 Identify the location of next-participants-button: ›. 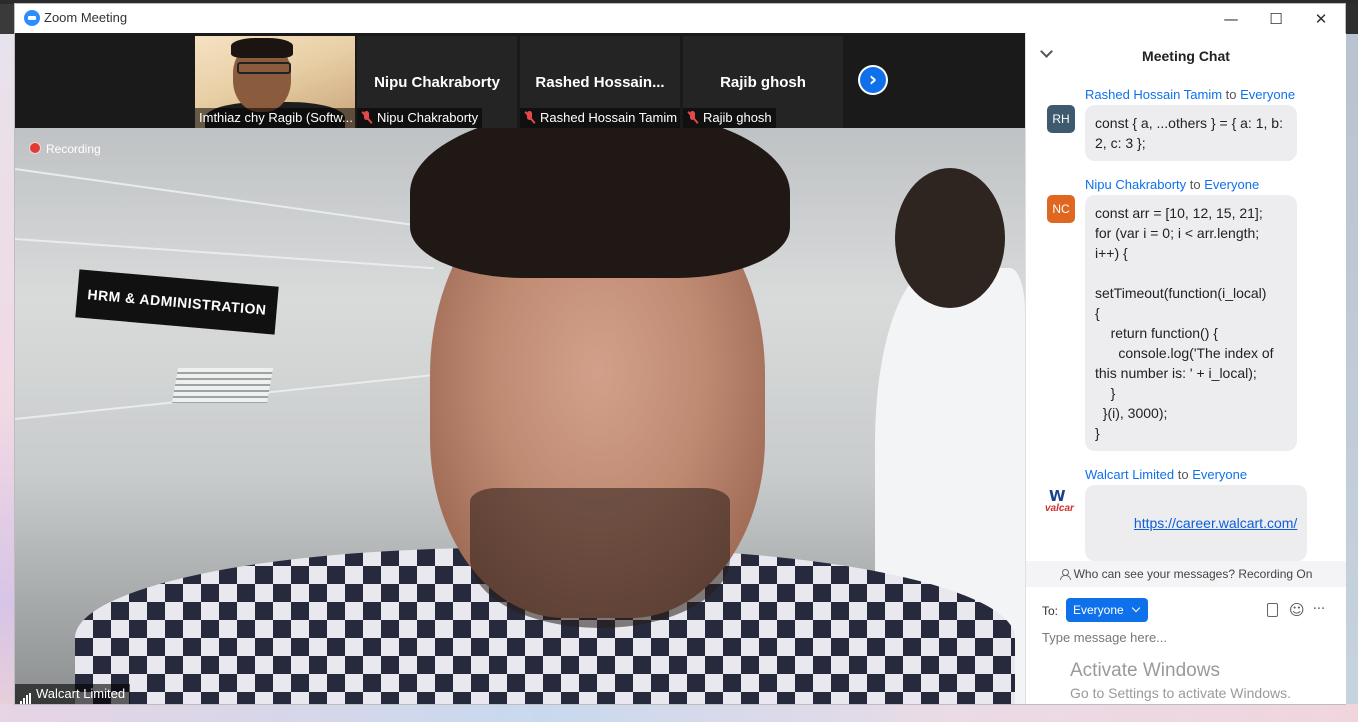
(873, 80).